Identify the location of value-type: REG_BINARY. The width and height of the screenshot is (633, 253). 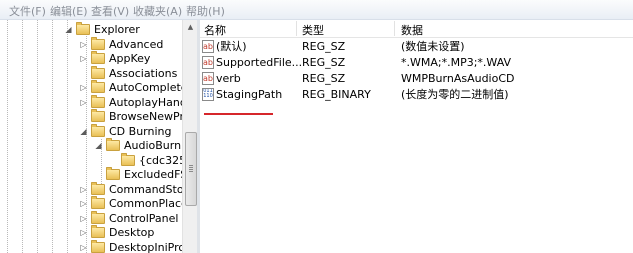
(336, 94).